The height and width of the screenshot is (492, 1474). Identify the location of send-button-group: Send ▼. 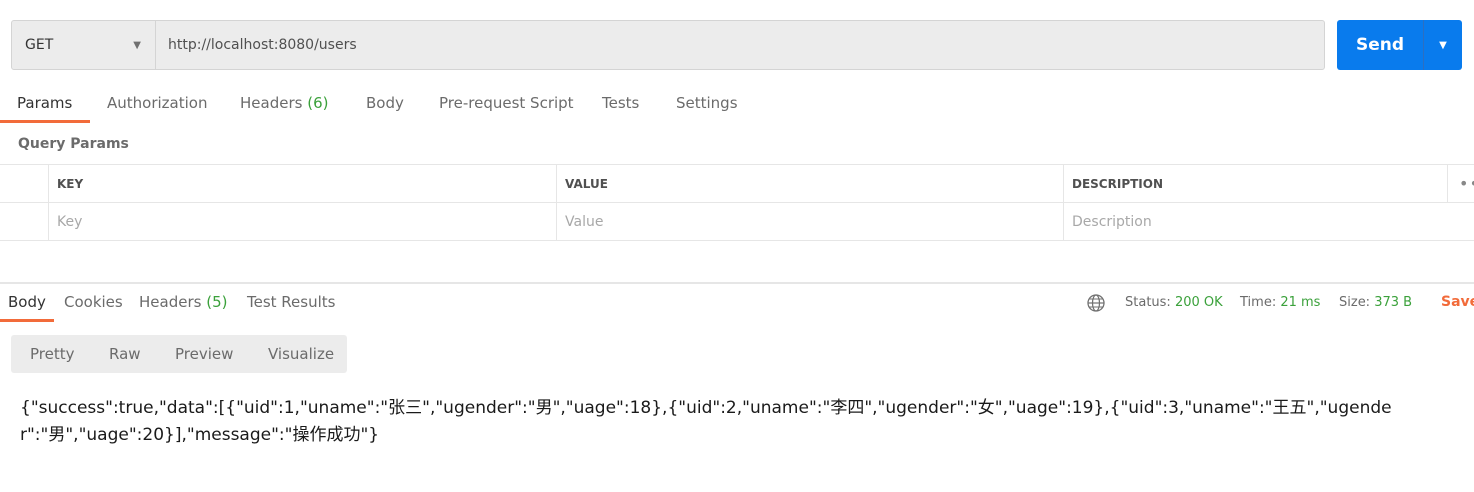
(1399, 45).